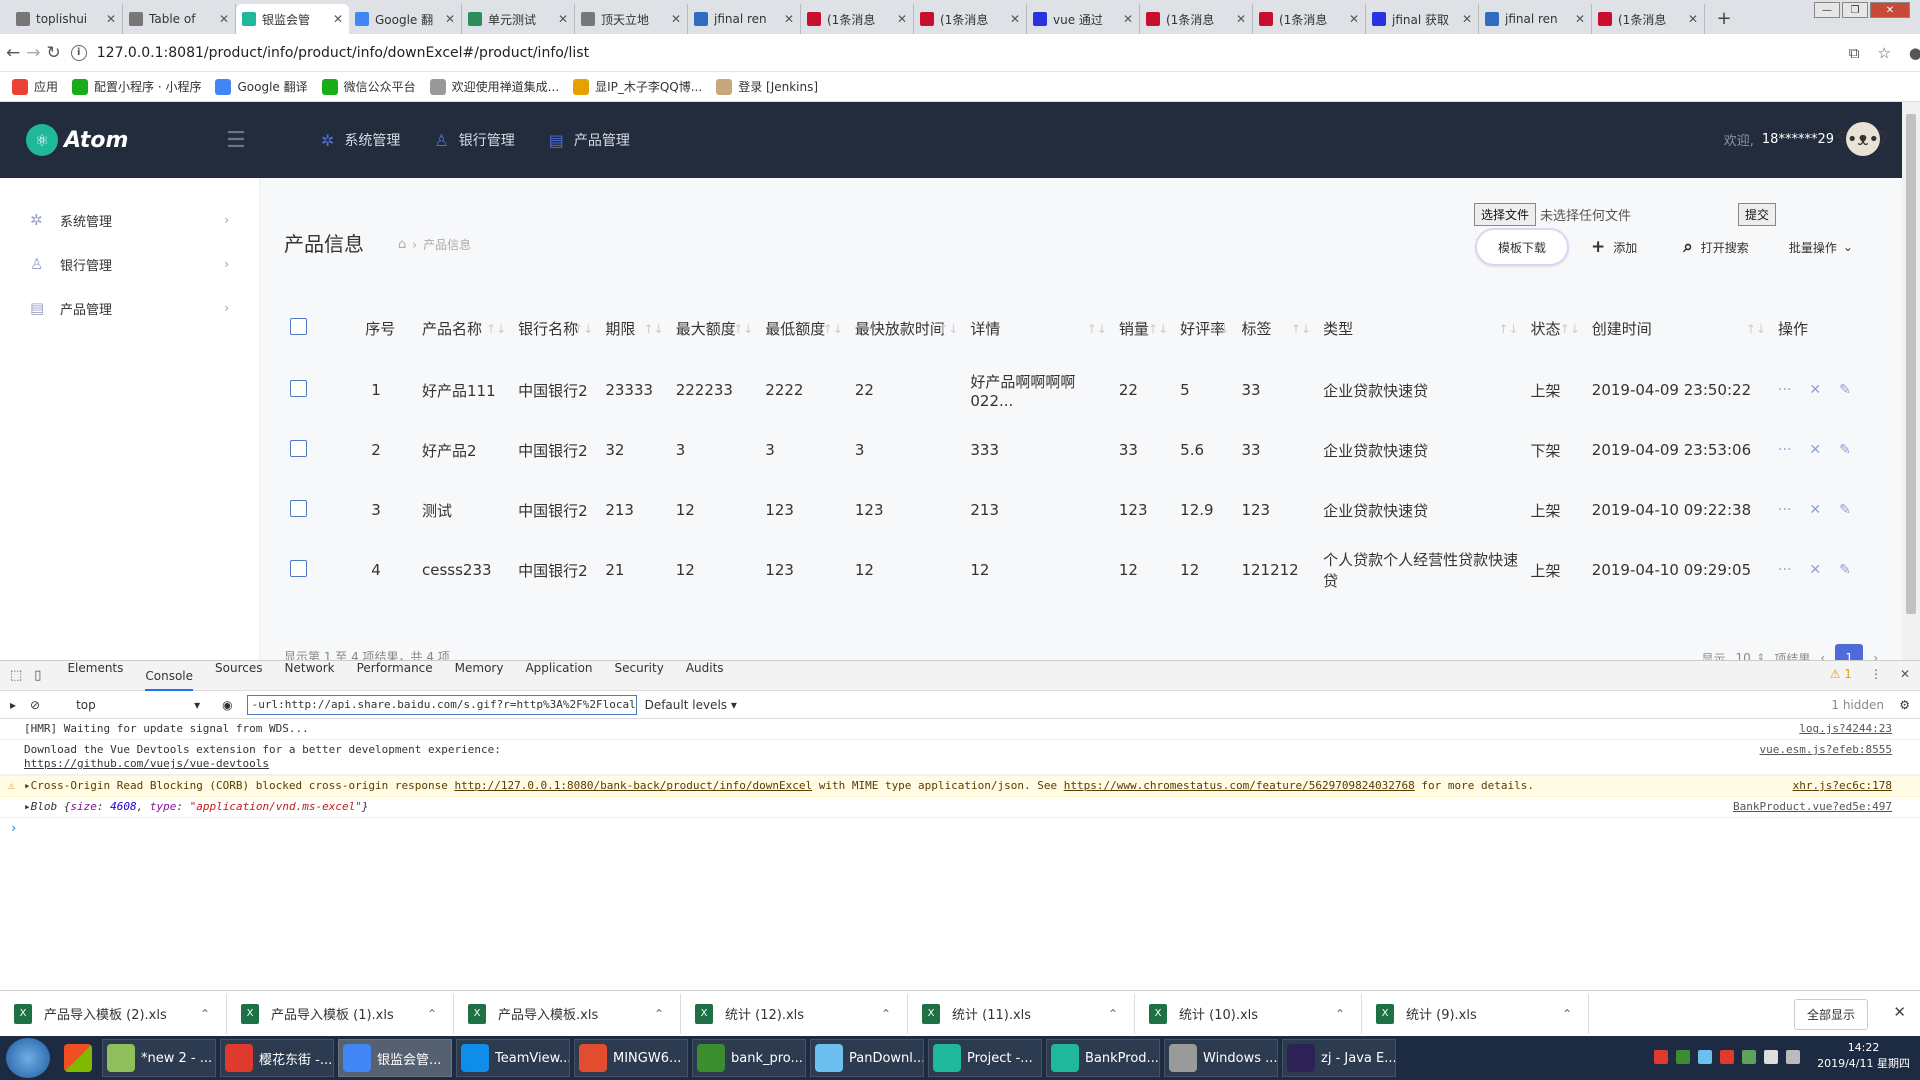 The width and height of the screenshot is (1920, 1080). Describe the element at coordinates (1875, 655) in the screenshot. I see `next-page-icon: ›` at that location.